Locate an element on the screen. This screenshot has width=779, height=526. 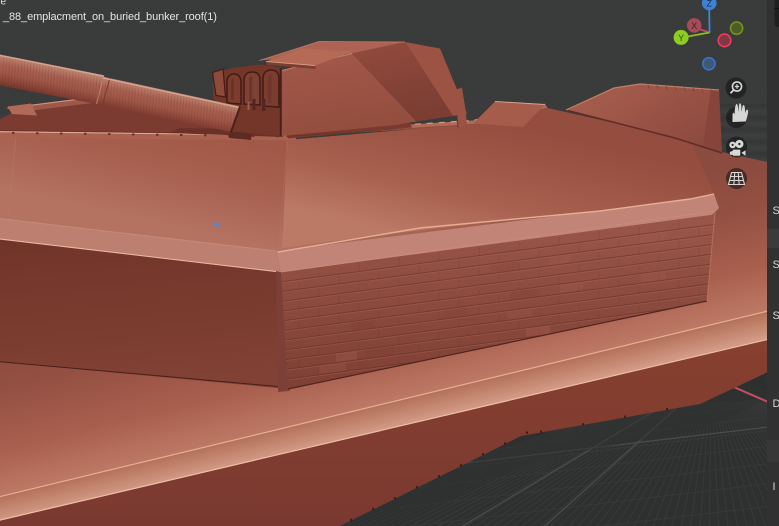
svg-text: e is located at coordinates (4, 4).